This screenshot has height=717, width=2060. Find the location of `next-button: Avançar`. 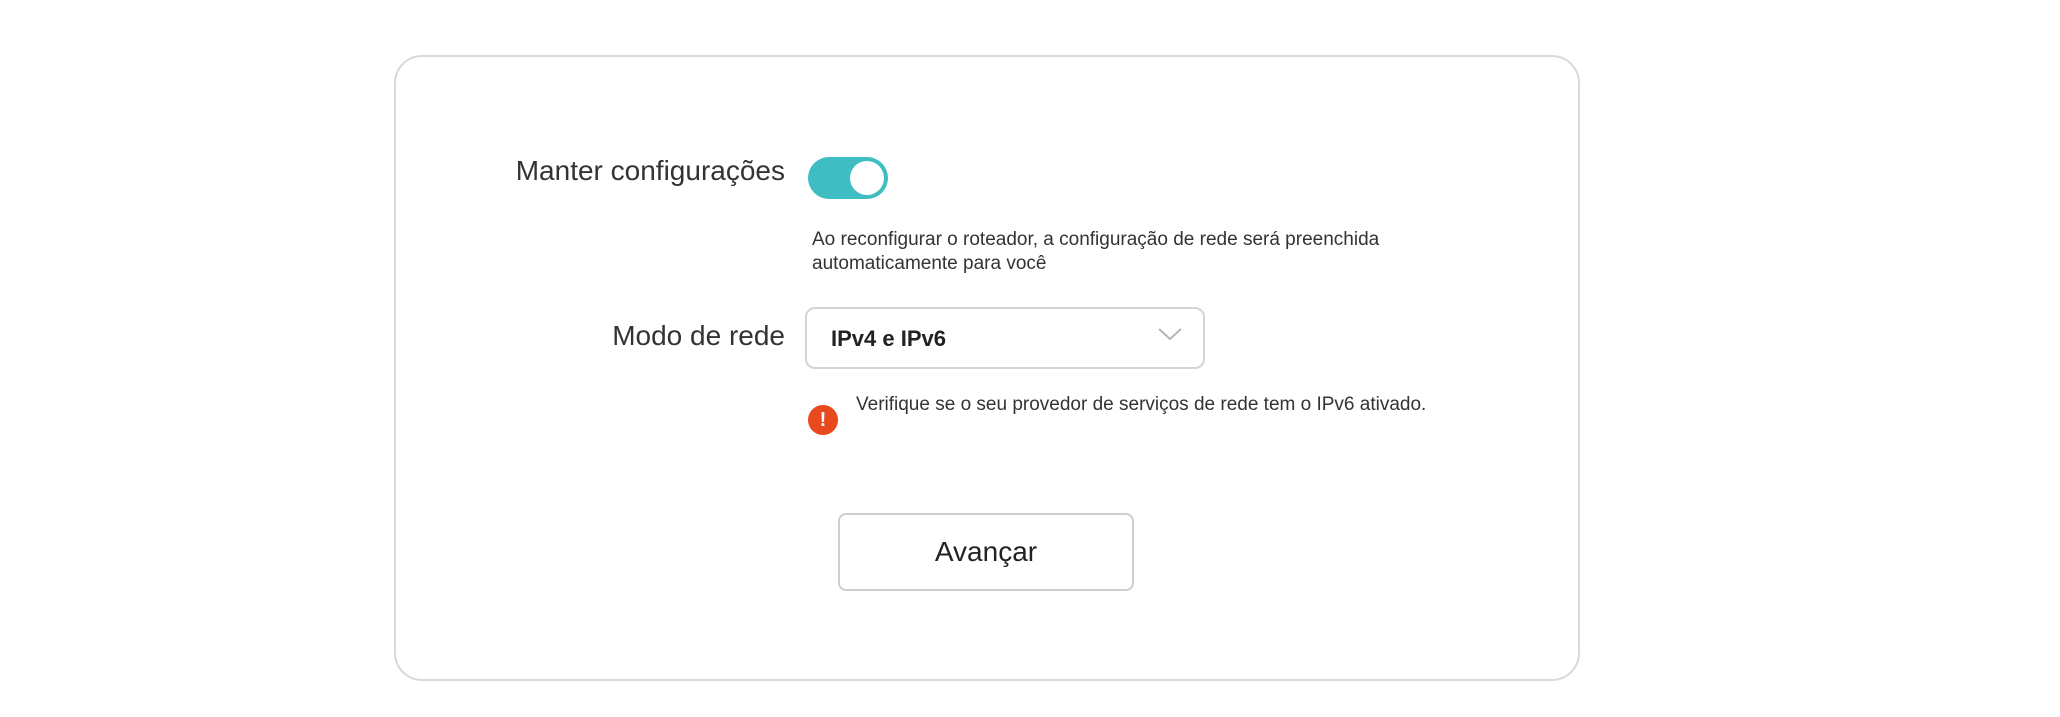

next-button: Avançar is located at coordinates (986, 552).